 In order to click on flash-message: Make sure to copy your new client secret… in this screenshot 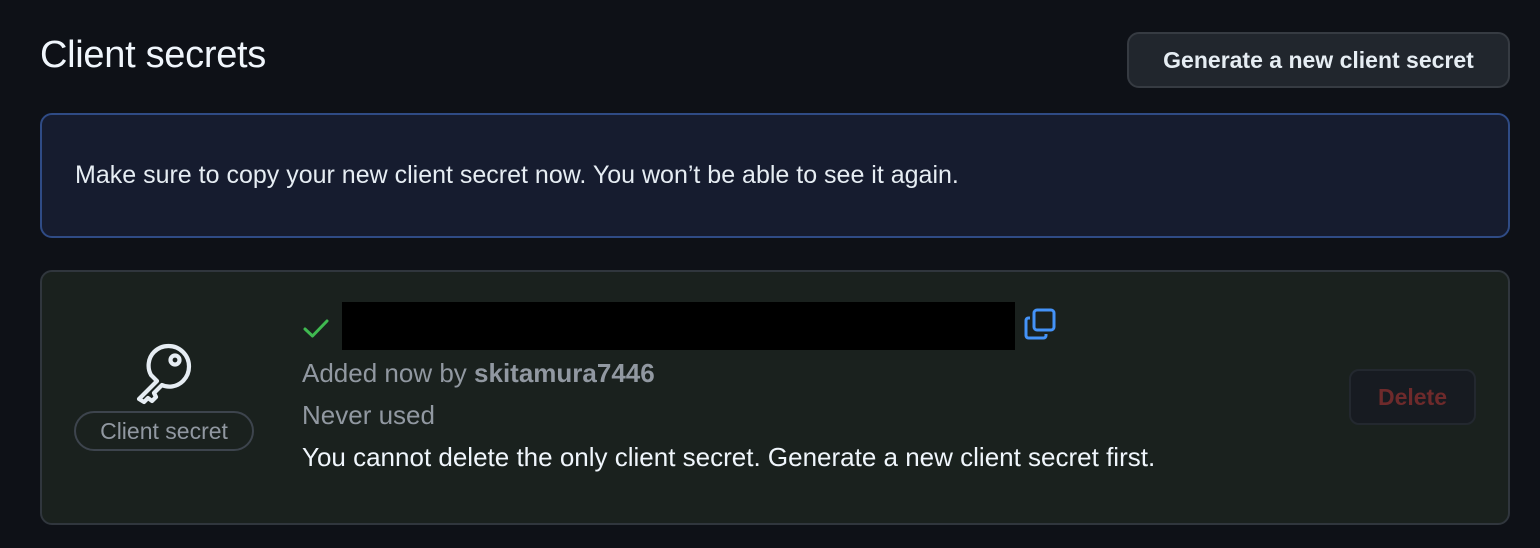, I will do `click(517, 175)`.